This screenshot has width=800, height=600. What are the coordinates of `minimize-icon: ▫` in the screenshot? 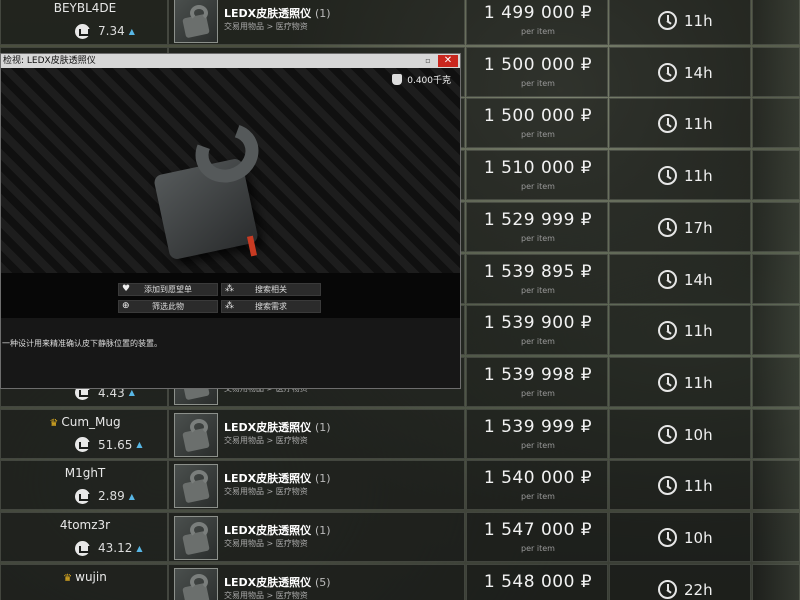 It's located at (428, 61).